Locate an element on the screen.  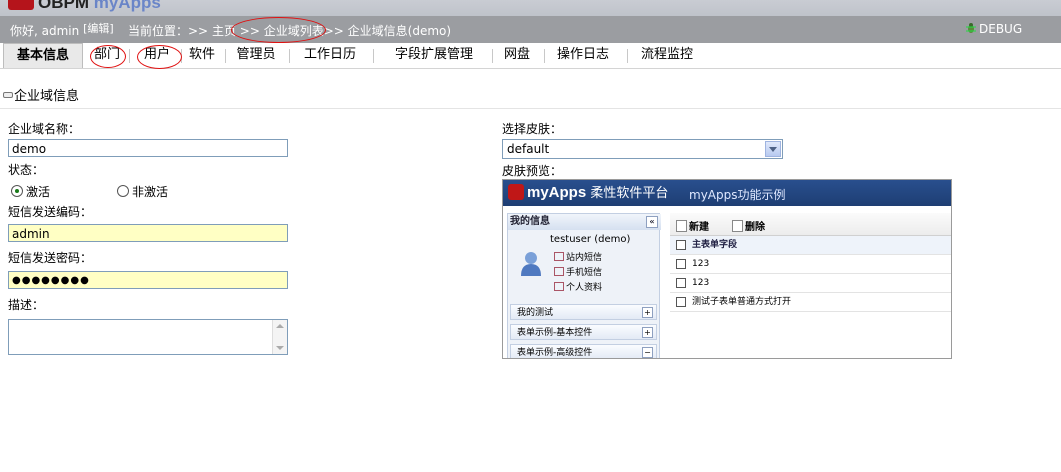
collapse-icon: « is located at coordinates (652, 222).